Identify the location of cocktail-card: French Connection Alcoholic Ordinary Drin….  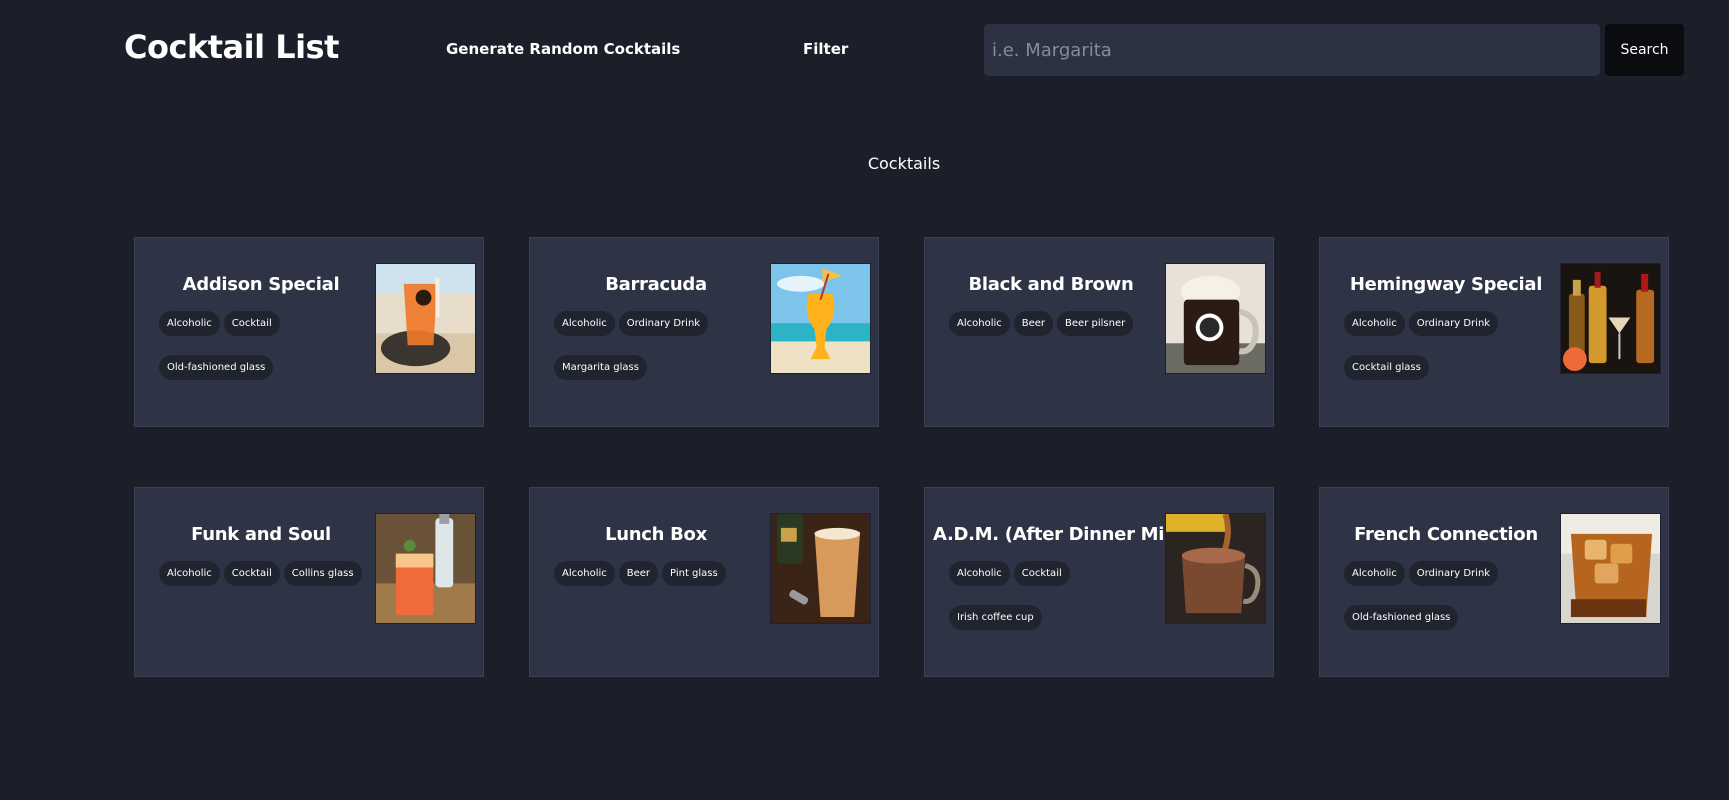
(1494, 582).